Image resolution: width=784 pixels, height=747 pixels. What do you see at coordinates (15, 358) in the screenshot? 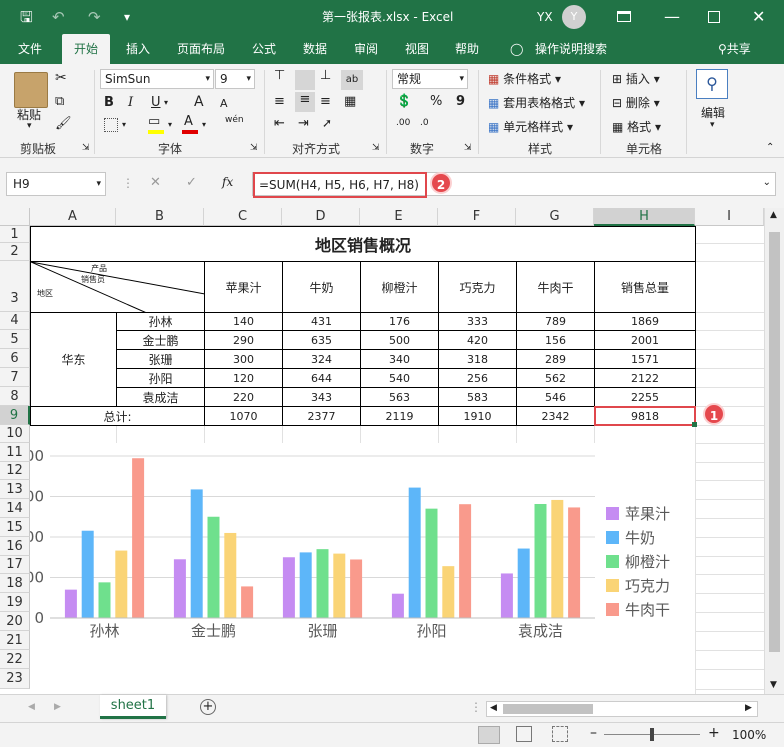
I see `row-header-6: 6` at bounding box center [15, 358].